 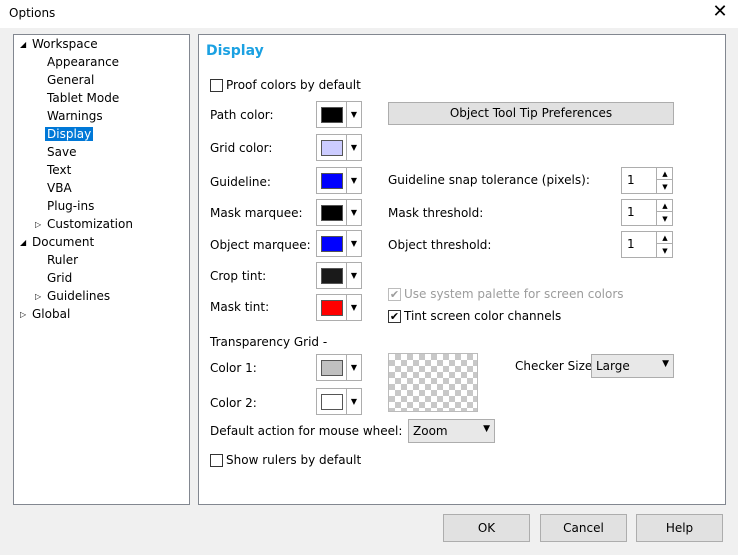 I want to click on tree-item-general: General, so click(x=70, y=80).